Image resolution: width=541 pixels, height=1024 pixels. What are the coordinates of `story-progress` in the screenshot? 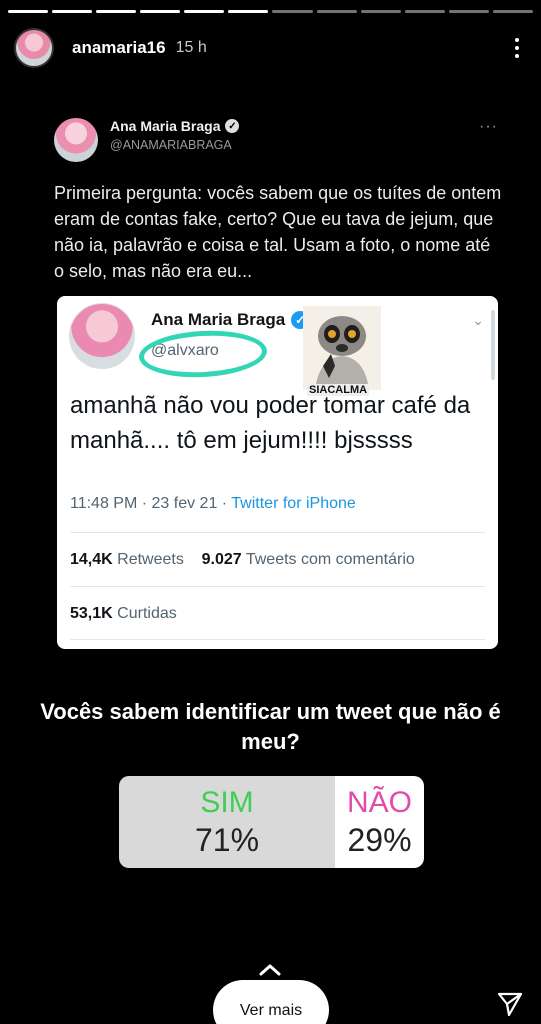 It's located at (270, 11).